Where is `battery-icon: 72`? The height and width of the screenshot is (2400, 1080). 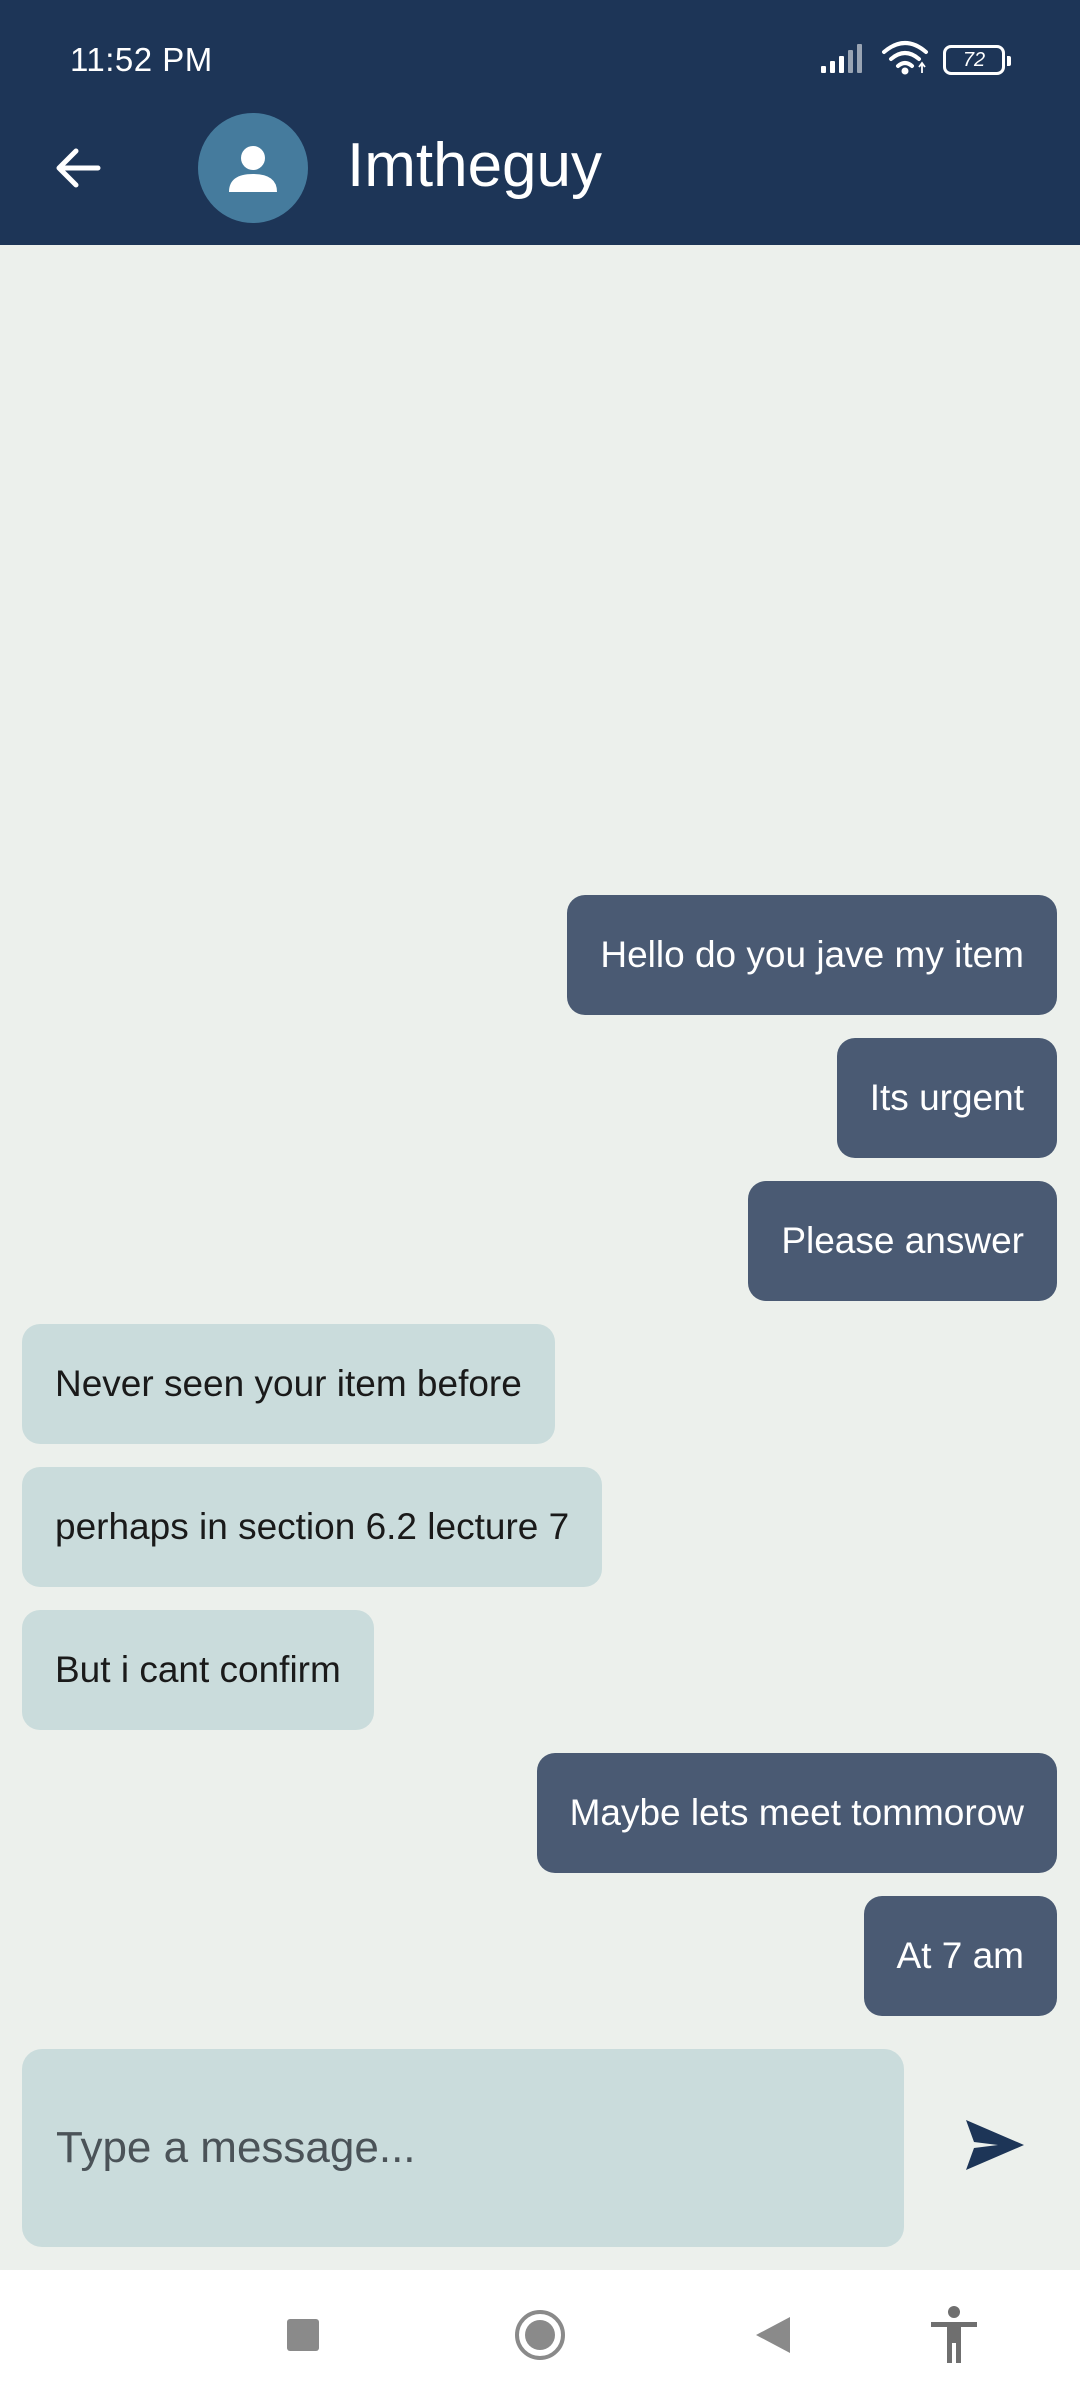
battery-icon: 72 is located at coordinates (977, 60).